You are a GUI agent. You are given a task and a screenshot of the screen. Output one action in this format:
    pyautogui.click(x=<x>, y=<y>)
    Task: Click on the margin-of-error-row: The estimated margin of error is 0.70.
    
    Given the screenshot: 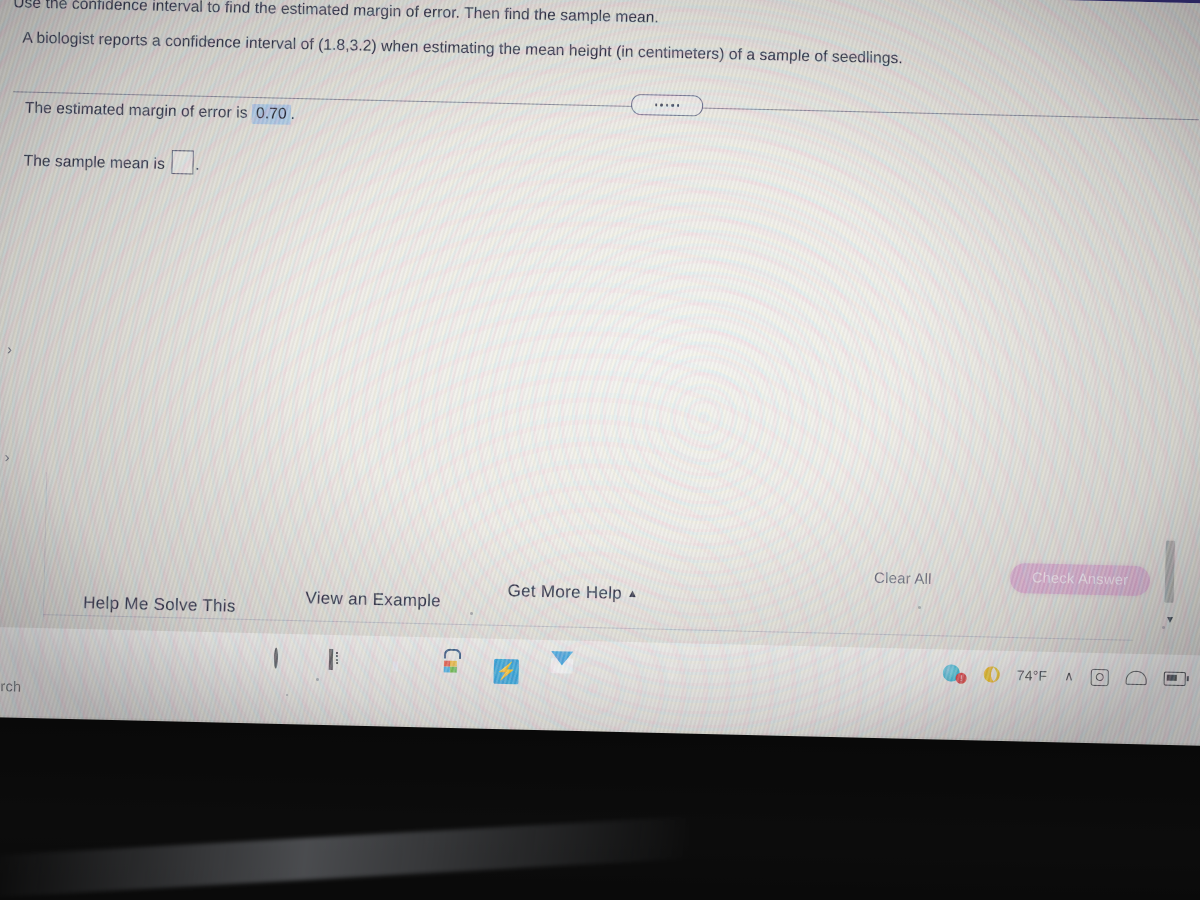 What is the action you would take?
    pyautogui.click(x=160, y=112)
    